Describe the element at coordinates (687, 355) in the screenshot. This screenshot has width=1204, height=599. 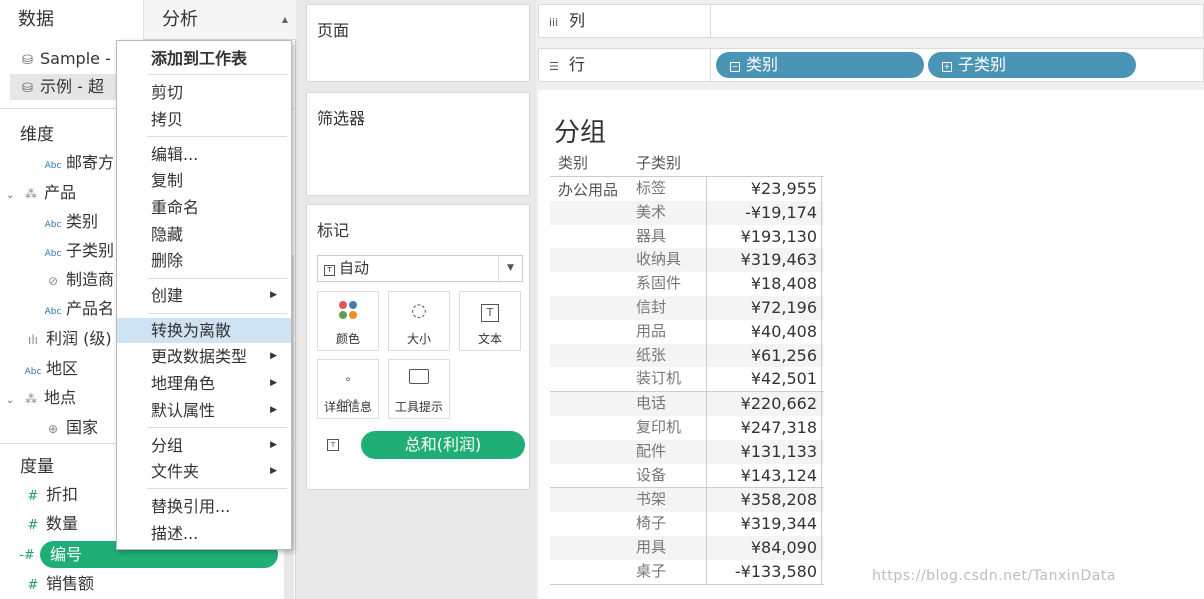
I see `table-row: 纸张 ¥61,256` at that location.